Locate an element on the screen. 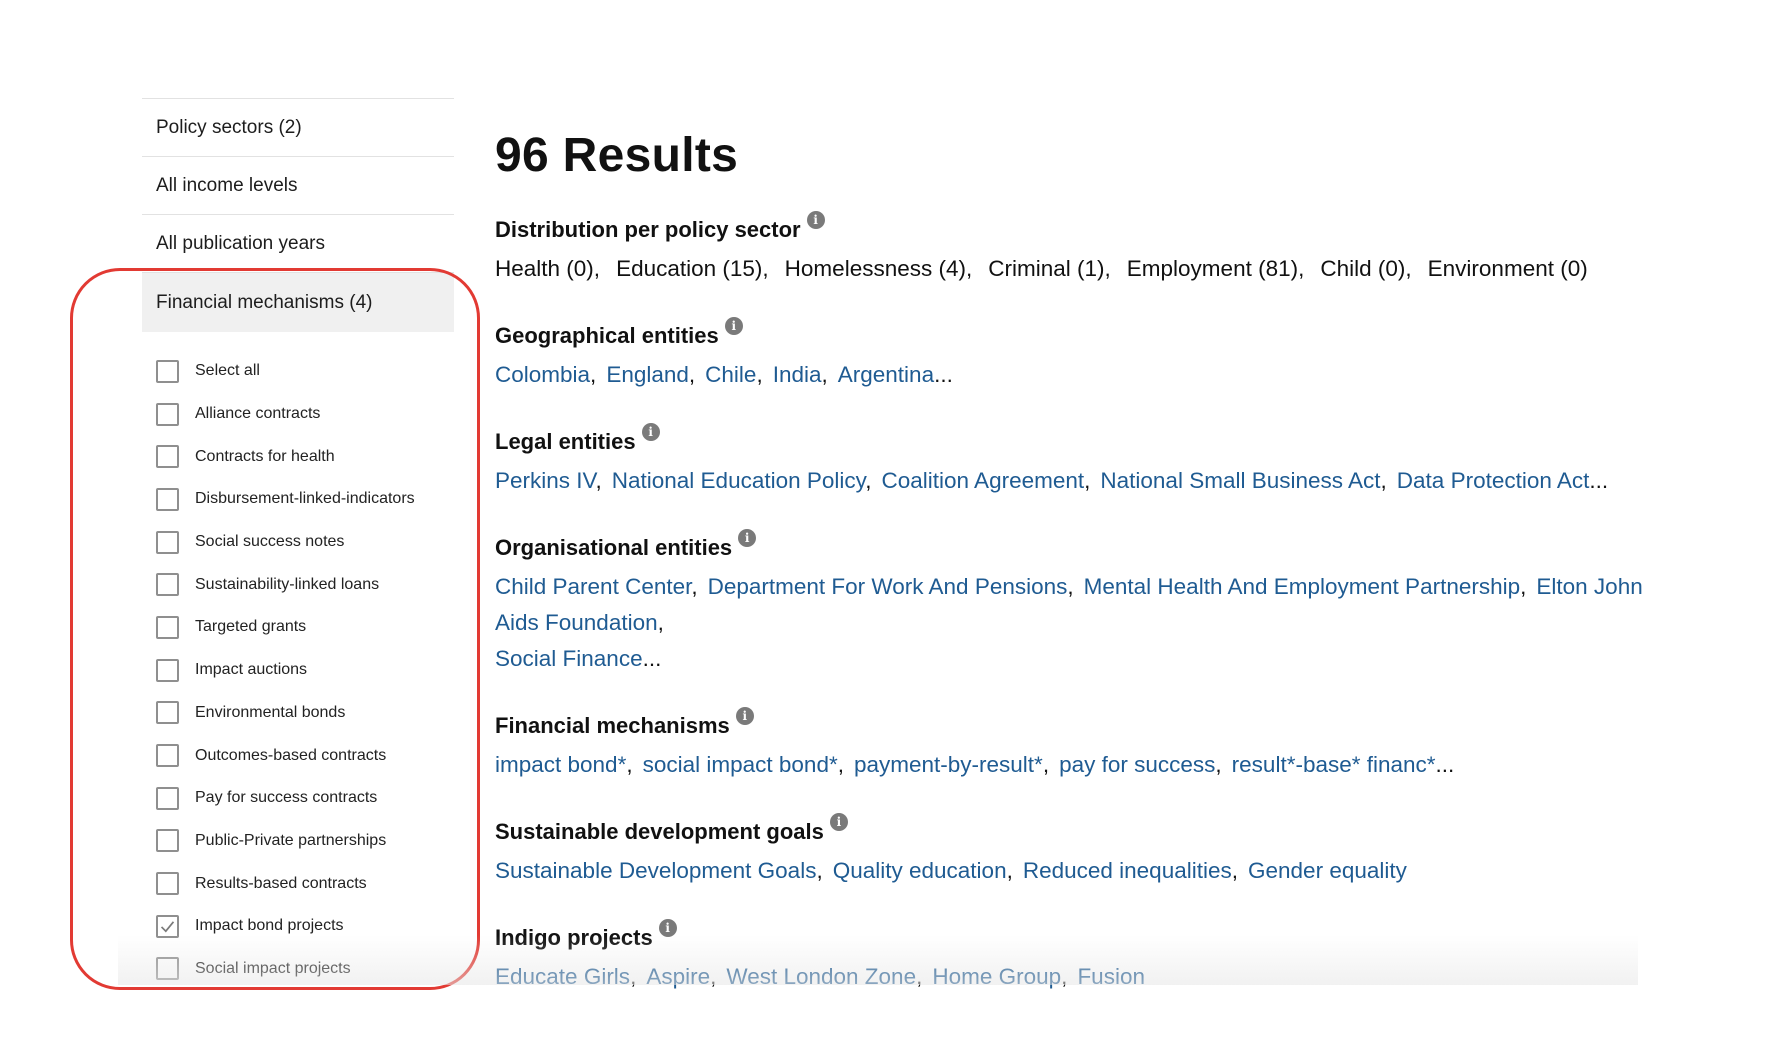 This screenshot has height=1054, width=1774. entity-link: Chile is located at coordinates (730, 374).